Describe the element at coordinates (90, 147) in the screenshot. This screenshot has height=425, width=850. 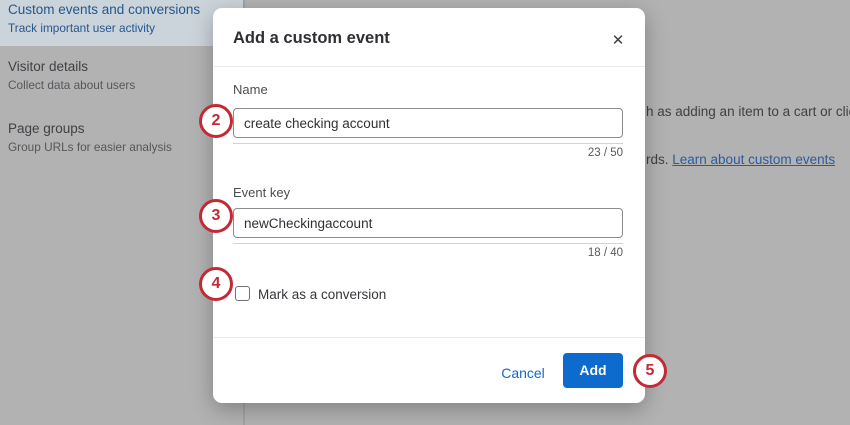
I see `sidebar-item-page-groups-subtitle: Group URLs for easier analysis` at that location.